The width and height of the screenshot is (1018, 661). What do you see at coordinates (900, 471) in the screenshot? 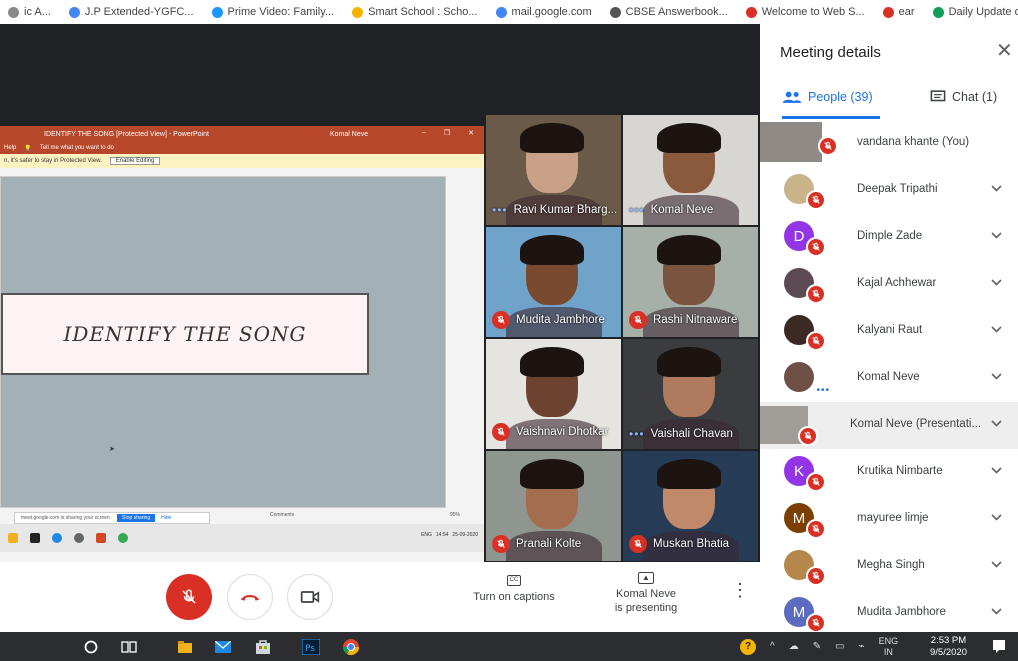
I see `person-name: Krutika Nimbarte` at bounding box center [900, 471].